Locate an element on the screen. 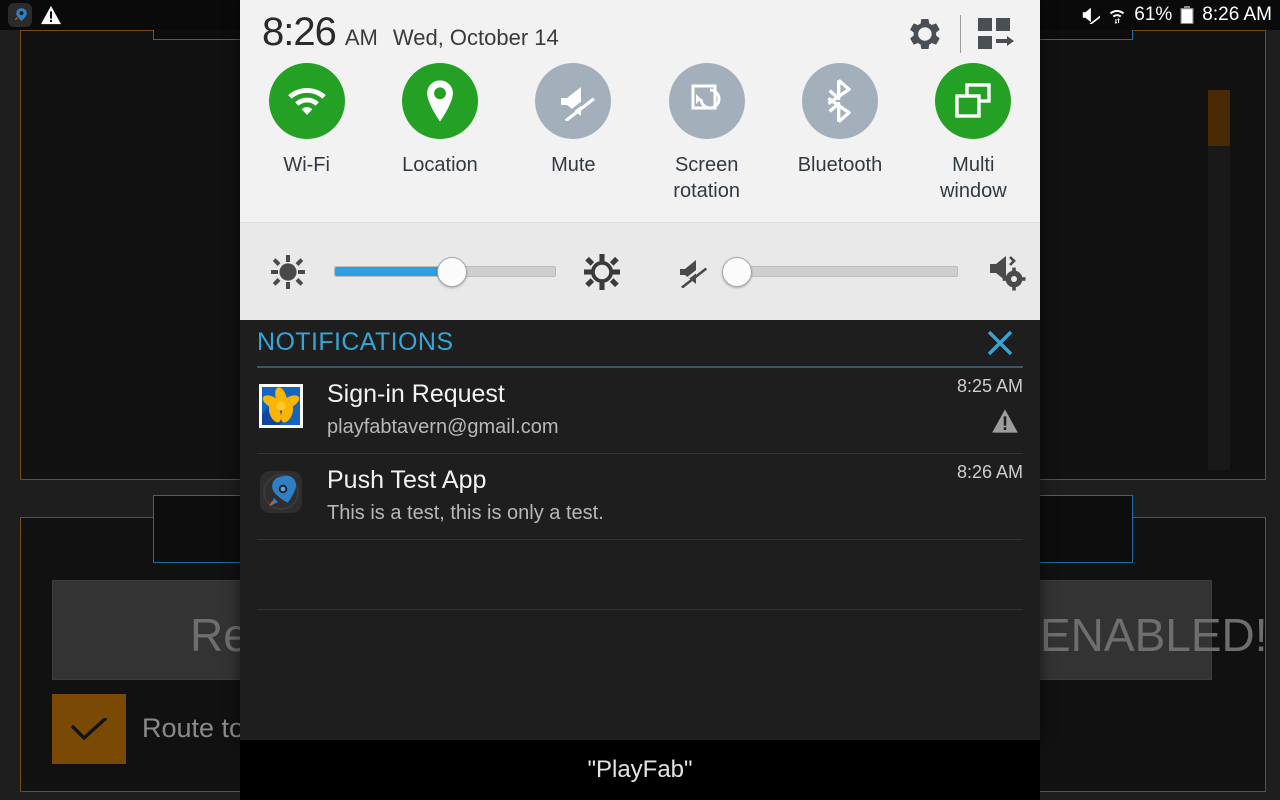 This screenshot has height=800, width=1280. bluetooth-icon is located at coordinates (839, 101).